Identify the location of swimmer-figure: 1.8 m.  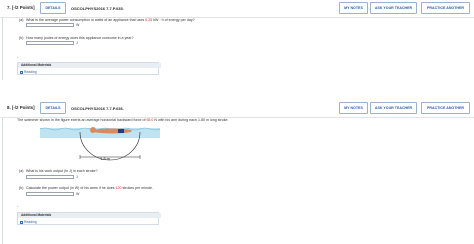
(100, 144).